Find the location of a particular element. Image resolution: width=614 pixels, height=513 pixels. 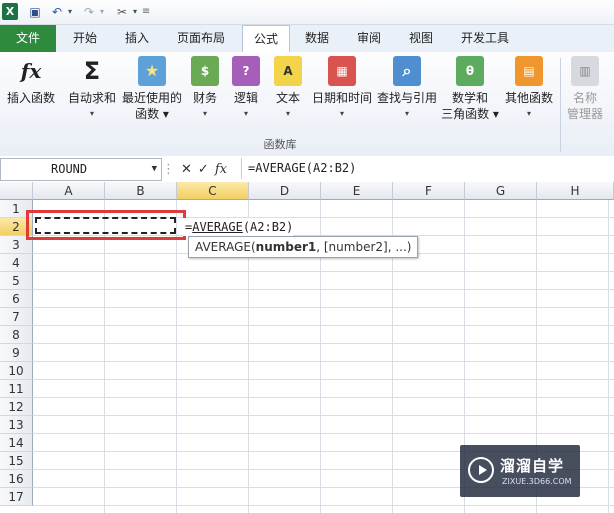

function-argument-tooltip: AVERAGE(number1, [number2], ...) is located at coordinates (303, 247).